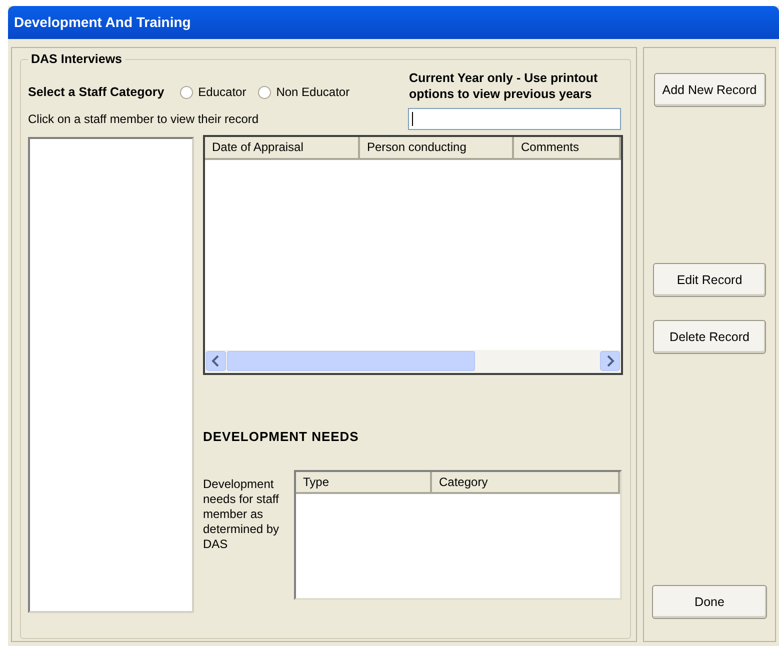 The height and width of the screenshot is (646, 779). What do you see at coordinates (282, 148) in the screenshot?
I see `column-header: Date of Appraisal` at bounding box center [282, 148].